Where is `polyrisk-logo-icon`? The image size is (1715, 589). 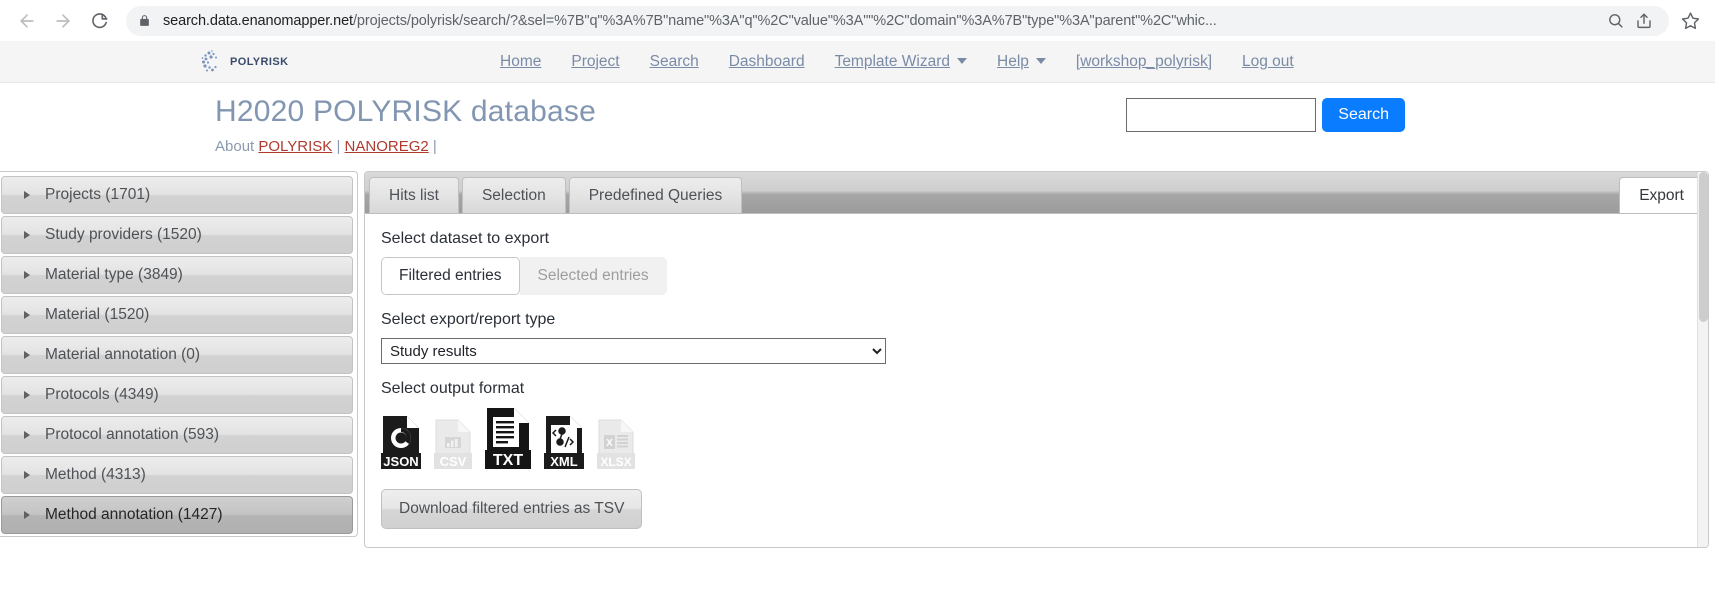 polyrisk-logo-icon is located at coordinates (213, 62).